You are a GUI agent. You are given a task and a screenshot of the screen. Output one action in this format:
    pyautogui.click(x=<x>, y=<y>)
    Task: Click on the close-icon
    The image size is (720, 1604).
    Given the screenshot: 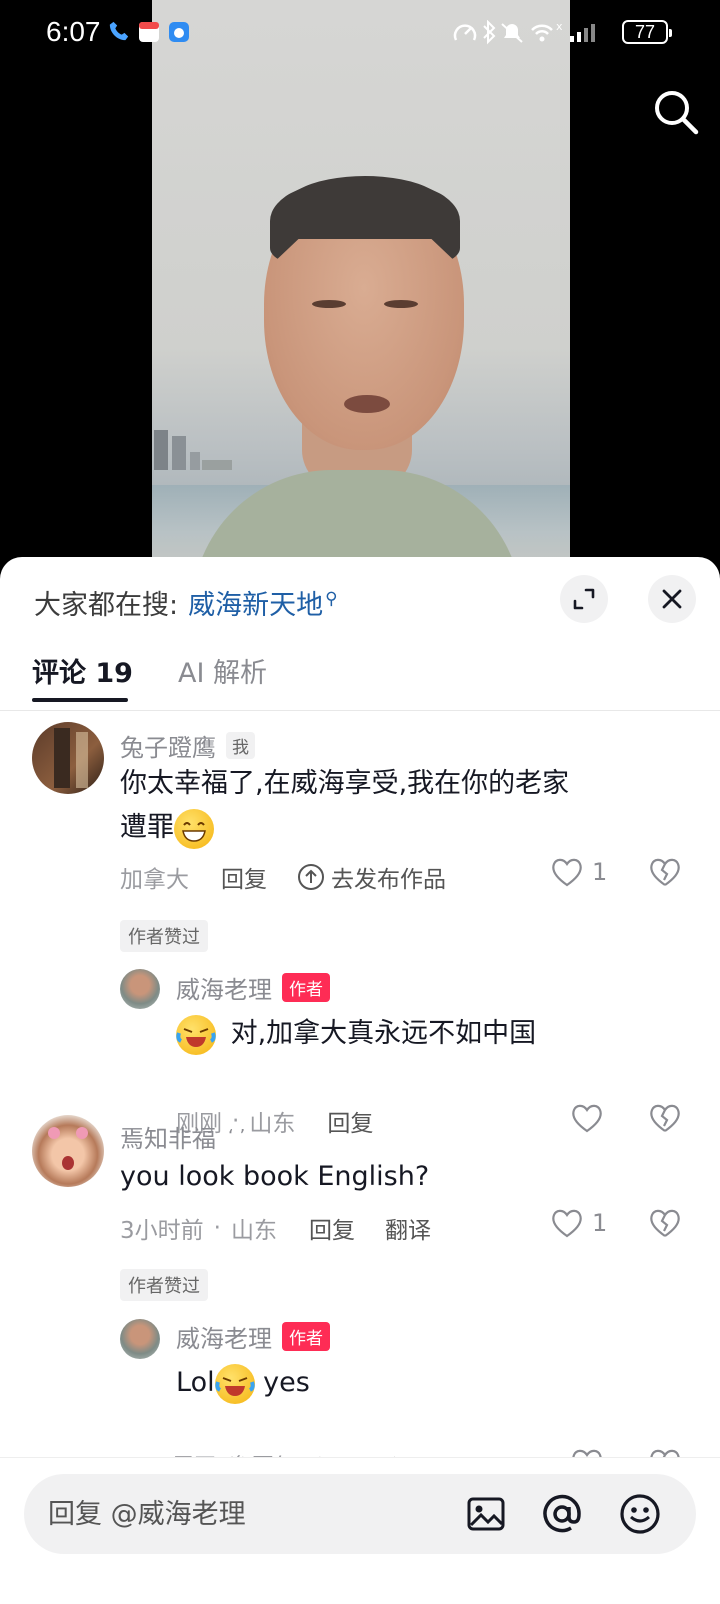 What is the action you would take?
    pyautogui.click(x=672, y=599)
    